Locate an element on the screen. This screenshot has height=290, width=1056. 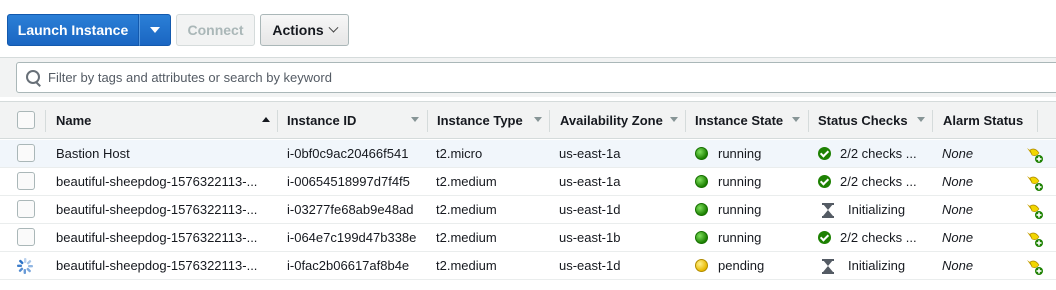
column-header-instance-id: Instance ID is located at coordinates (317, 120).